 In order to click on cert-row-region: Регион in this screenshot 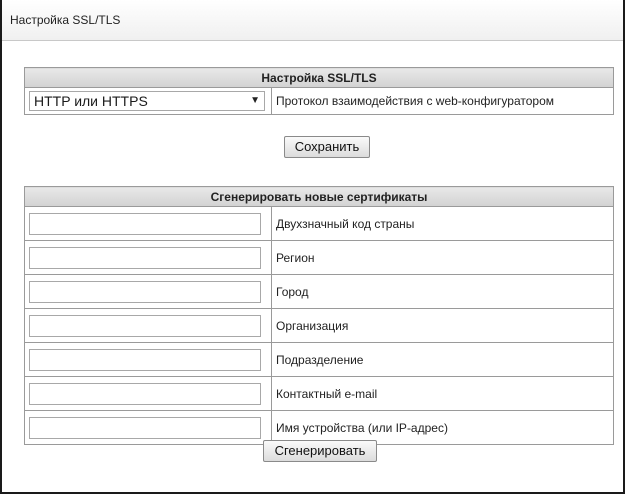, I will do `click(319, 257)`.